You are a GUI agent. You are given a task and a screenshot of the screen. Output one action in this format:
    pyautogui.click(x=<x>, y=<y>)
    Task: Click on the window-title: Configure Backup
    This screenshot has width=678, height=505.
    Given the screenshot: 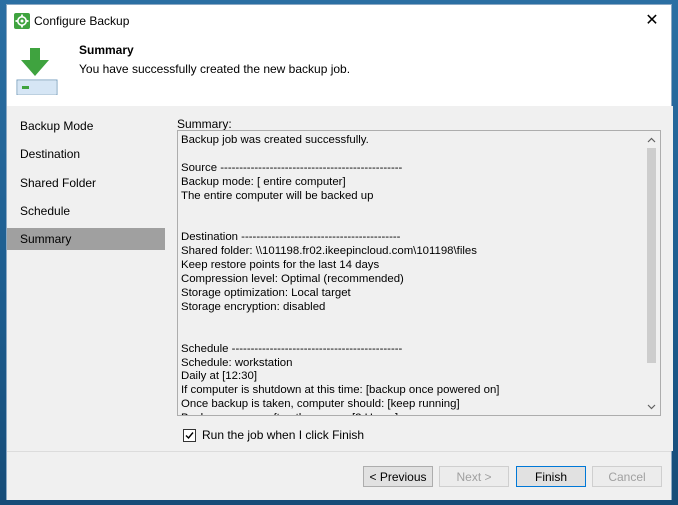 What is the action you would take?
    pyautogui.click(x=82, y=21)
    